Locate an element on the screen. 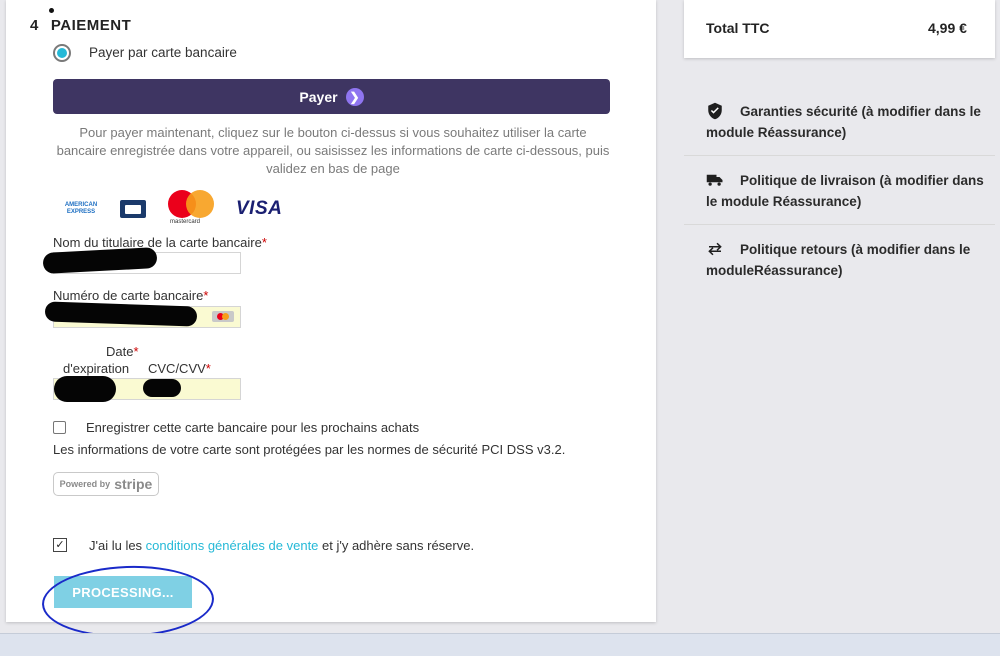 The width and height of the screenshot is (1000, 656). pay-button: Payer ❯ is located at coordinates (331, 96).